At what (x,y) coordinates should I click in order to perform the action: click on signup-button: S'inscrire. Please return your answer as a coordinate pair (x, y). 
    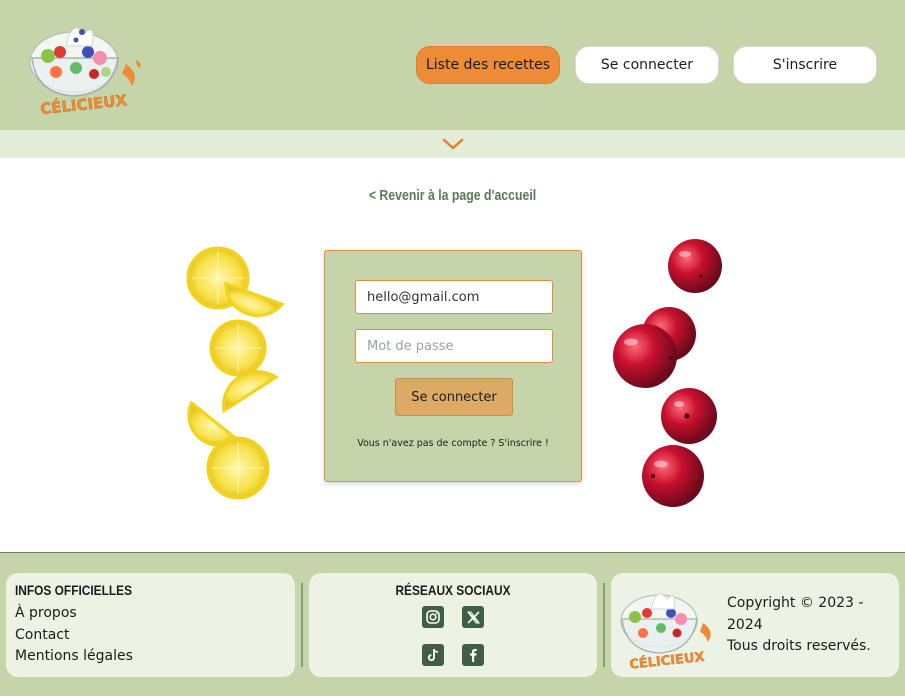
    Looking at the image, I should click on (805, 65).